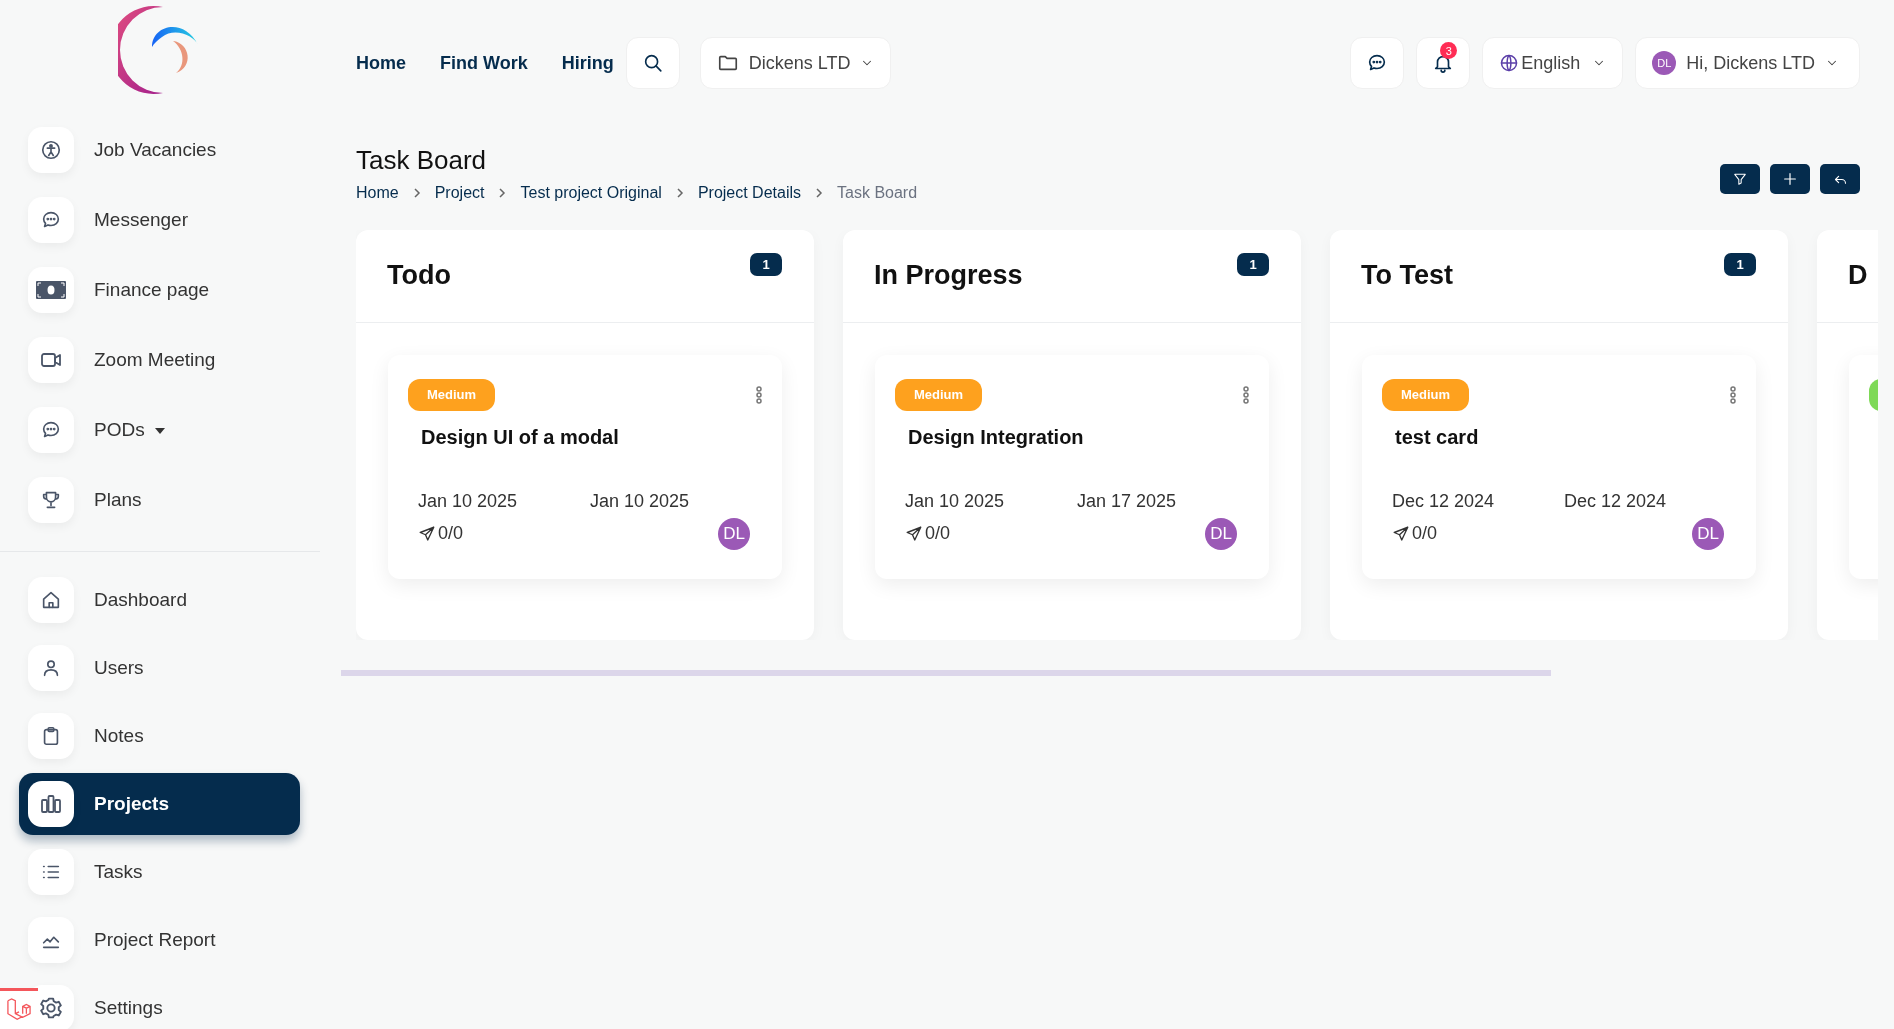 The image size is (1894, 1029). Describe the element at coordinates (1127, 501) in the screenshot. I see `end-date: Jan 17 2025` at that location.